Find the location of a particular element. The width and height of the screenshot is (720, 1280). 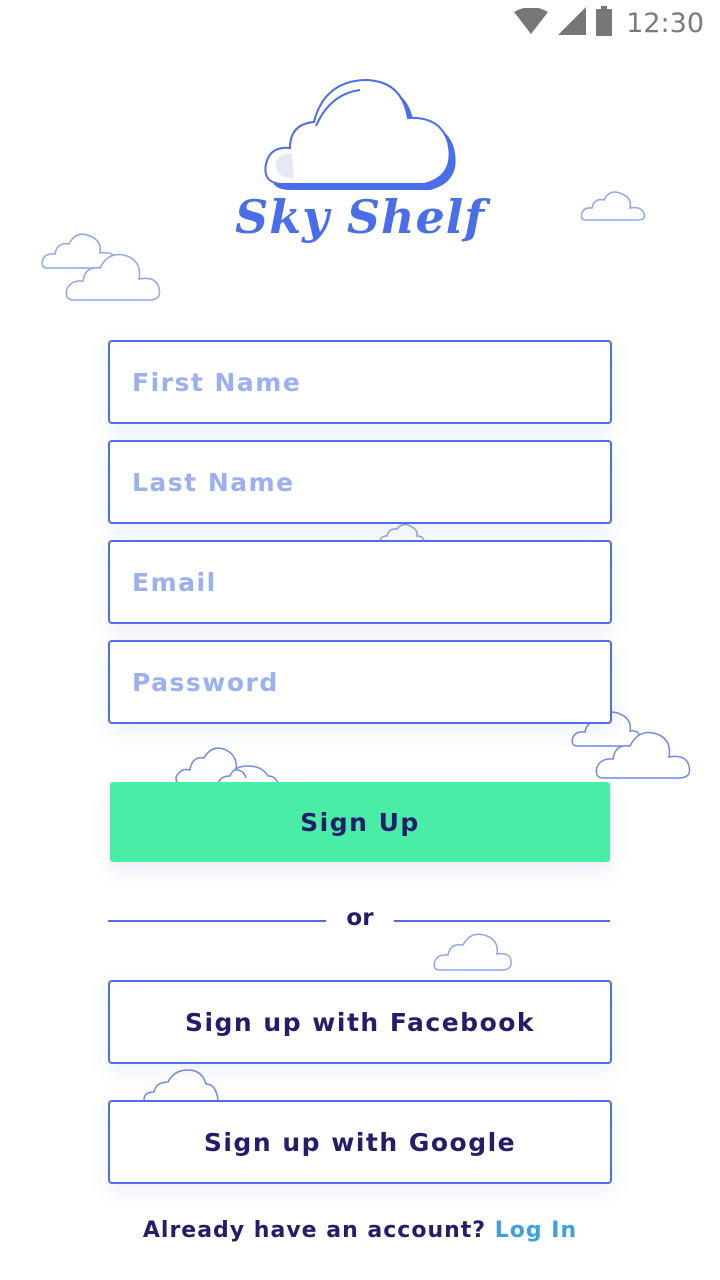

cloud-logo-icon is located at coordinates (360, 134).